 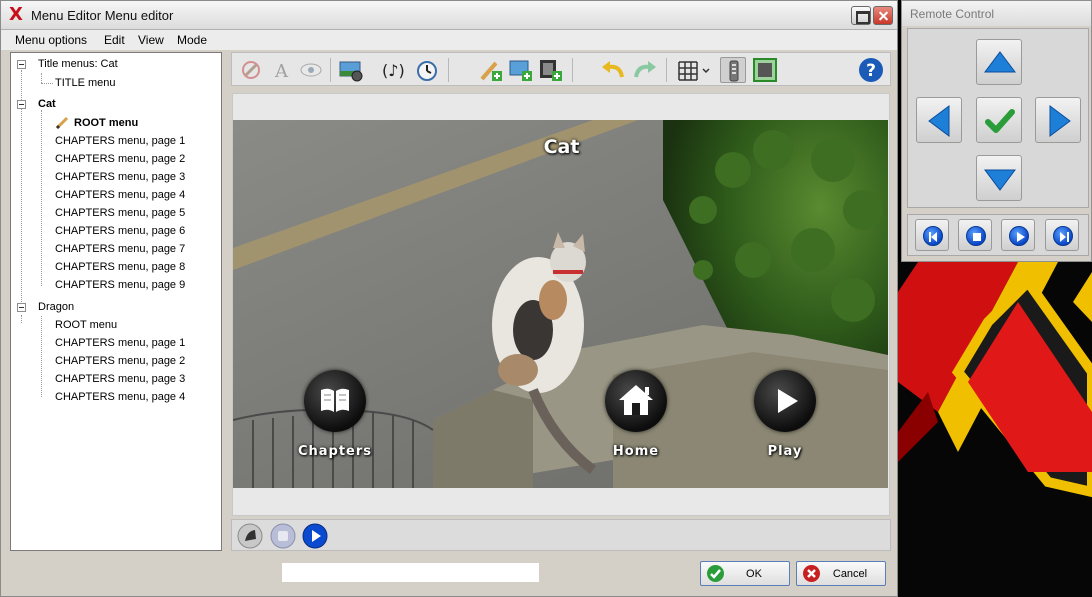 What do you see at coordinates (551, 70) in the screenshot?
I see `add-video-icon` at bounding box center [551, 70].